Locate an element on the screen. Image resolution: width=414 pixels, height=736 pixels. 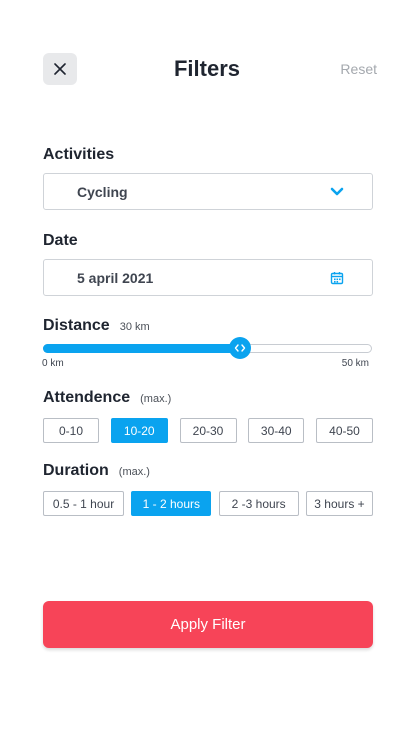
distance-max-label: 50 km is located at coordinates (355, 363).